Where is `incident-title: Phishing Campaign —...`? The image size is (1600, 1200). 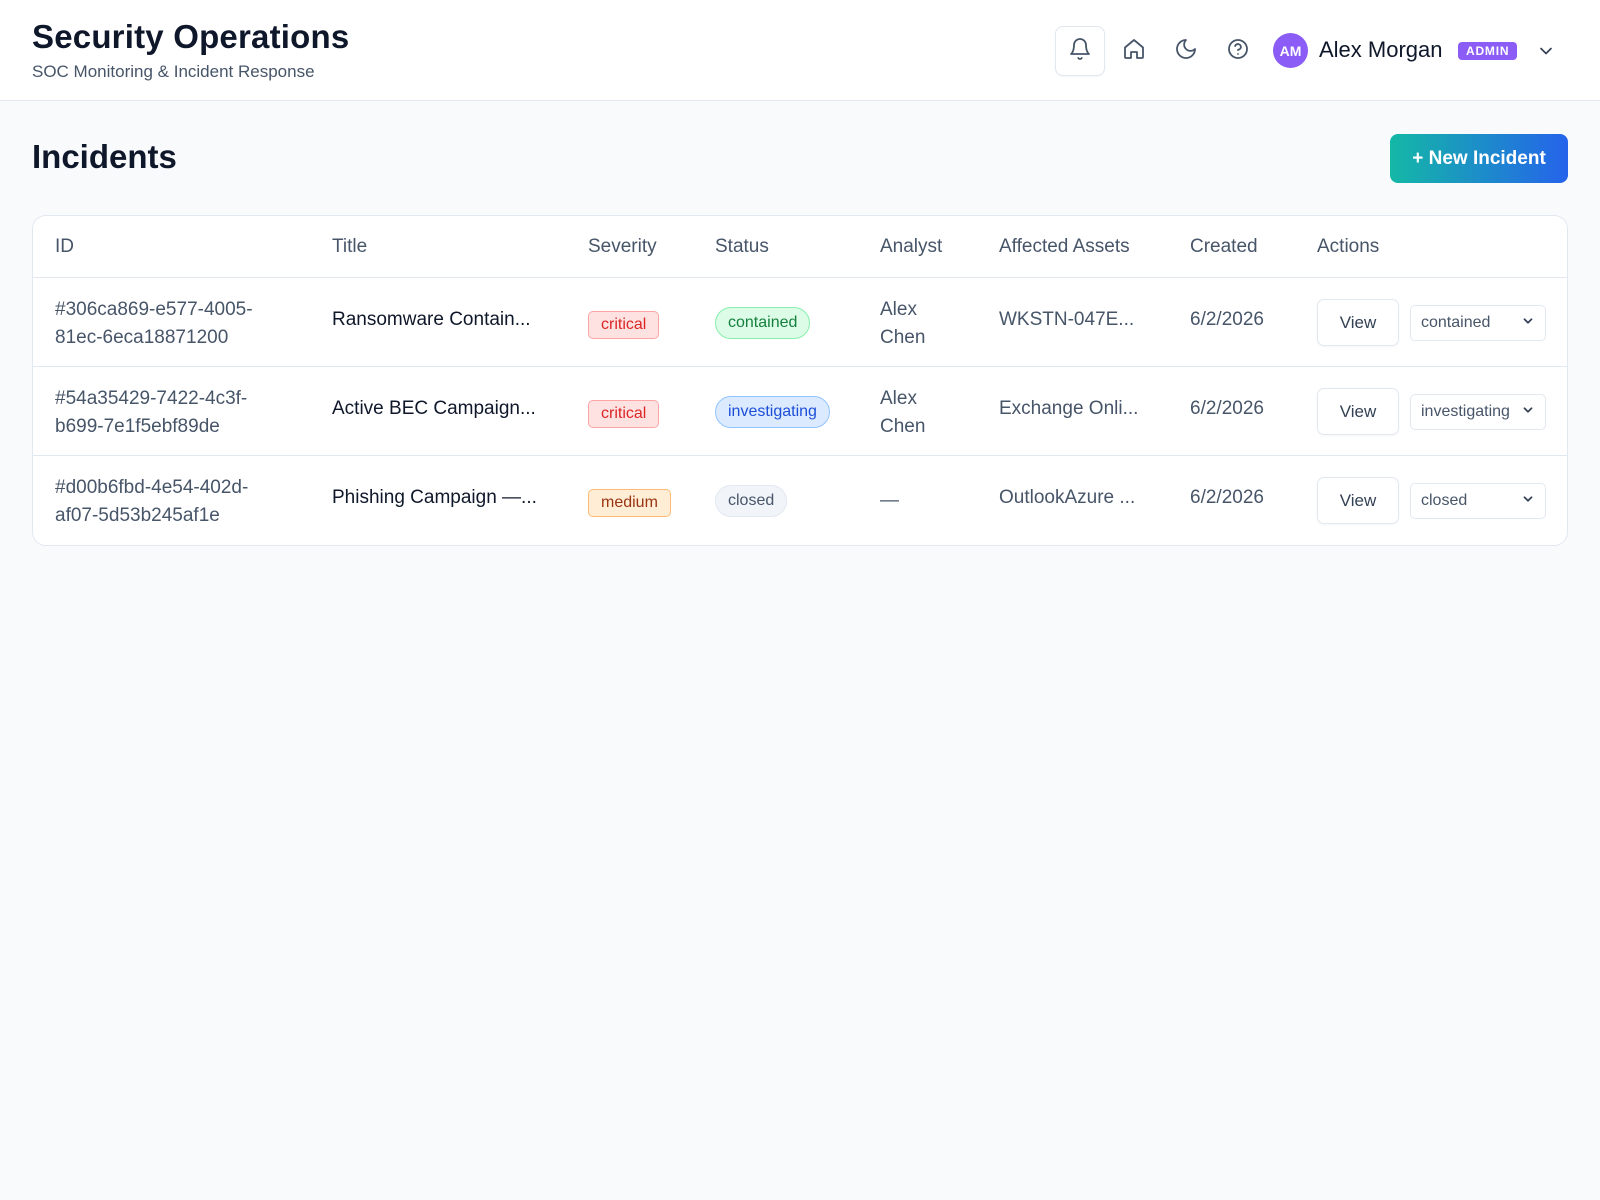 incident-title: Phishing Campaign —... is located at coordinates (434, 498).